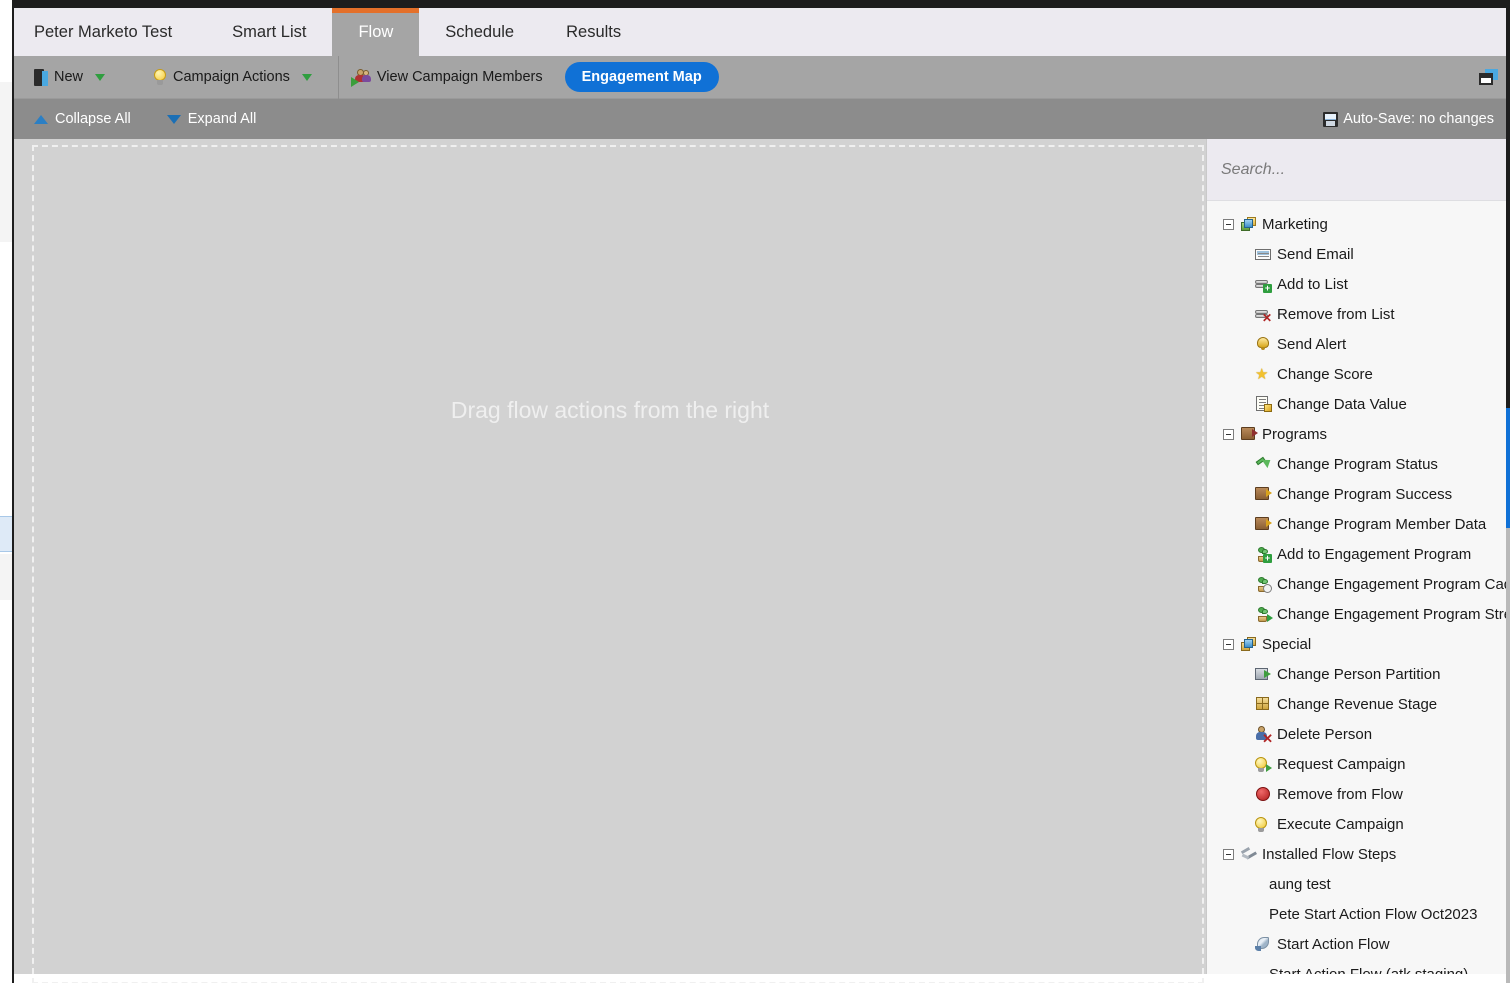  What do you see at coordinates (1358, 967) in the screenshot?
I see `flow-action-start-action-flow-atk-staging: Start Action Flow (atk staging)` at bounding box center [1358, 967].